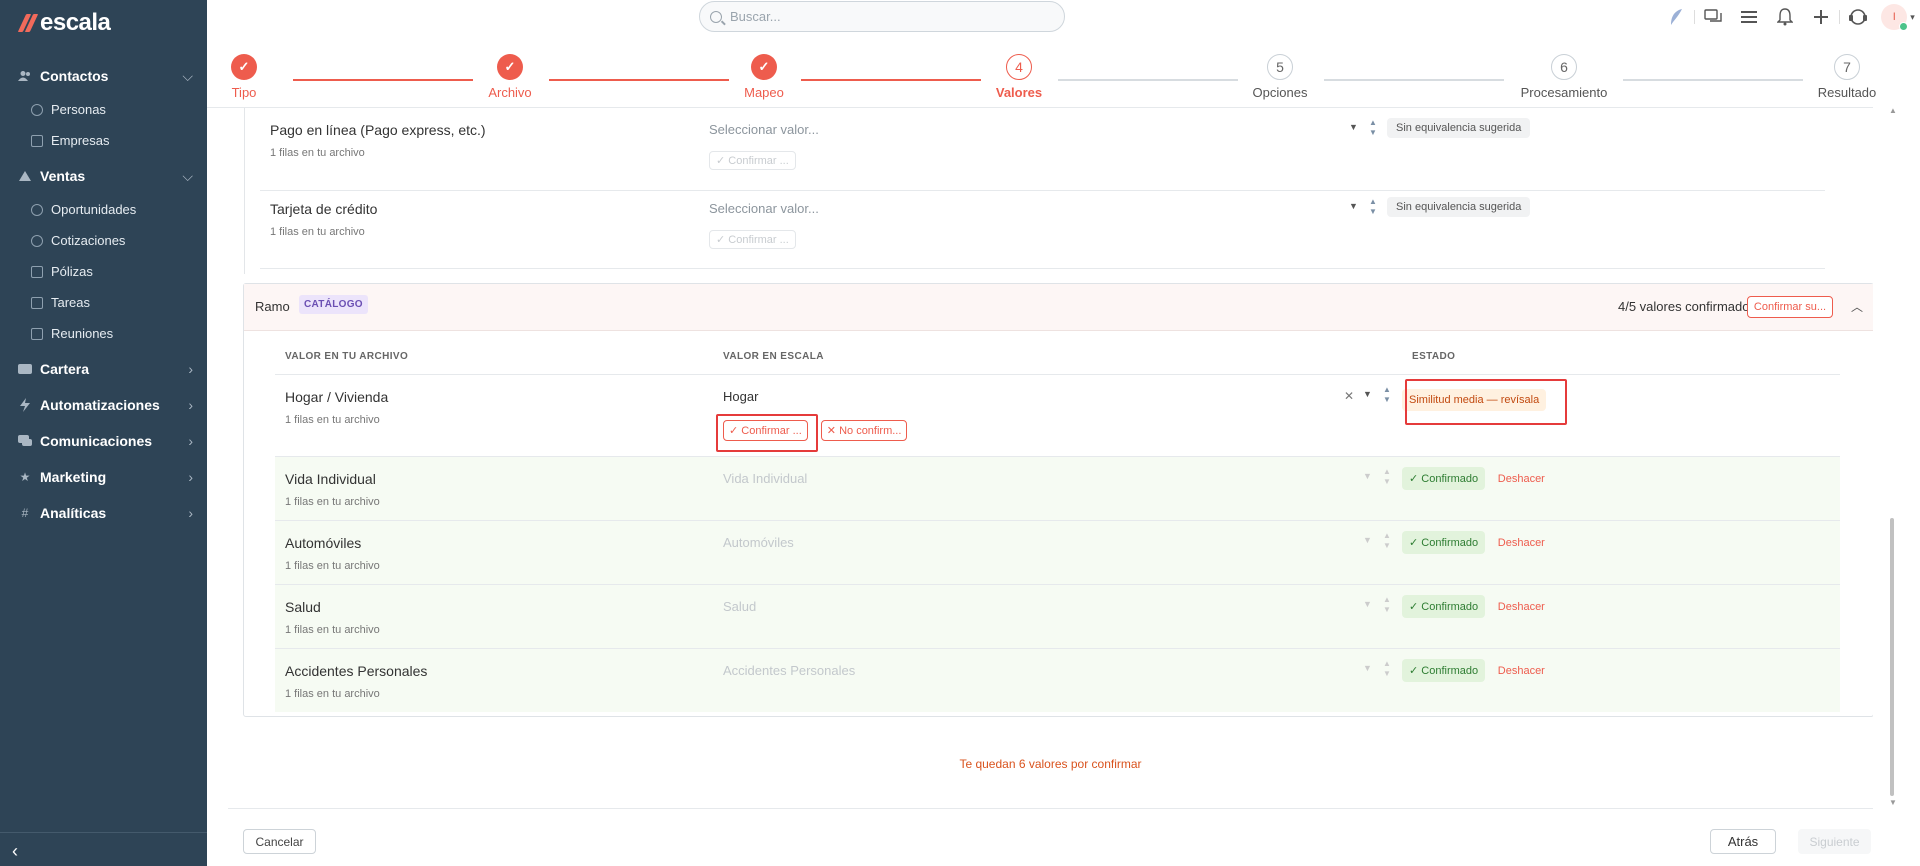 This screenshot has width=1920, height=866. What do you see at coordinates (25, 477) in the screenshot?
I see `star-icon: ★` at bounding box center [25, 477].